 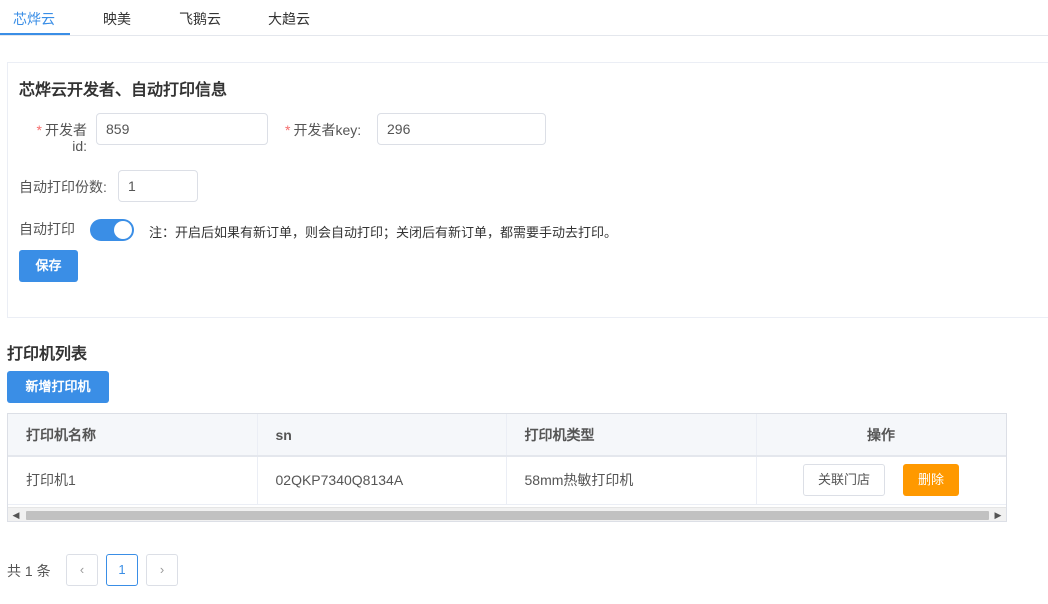 I want to click on next-page-button: ›, so click(x=162, y=570).